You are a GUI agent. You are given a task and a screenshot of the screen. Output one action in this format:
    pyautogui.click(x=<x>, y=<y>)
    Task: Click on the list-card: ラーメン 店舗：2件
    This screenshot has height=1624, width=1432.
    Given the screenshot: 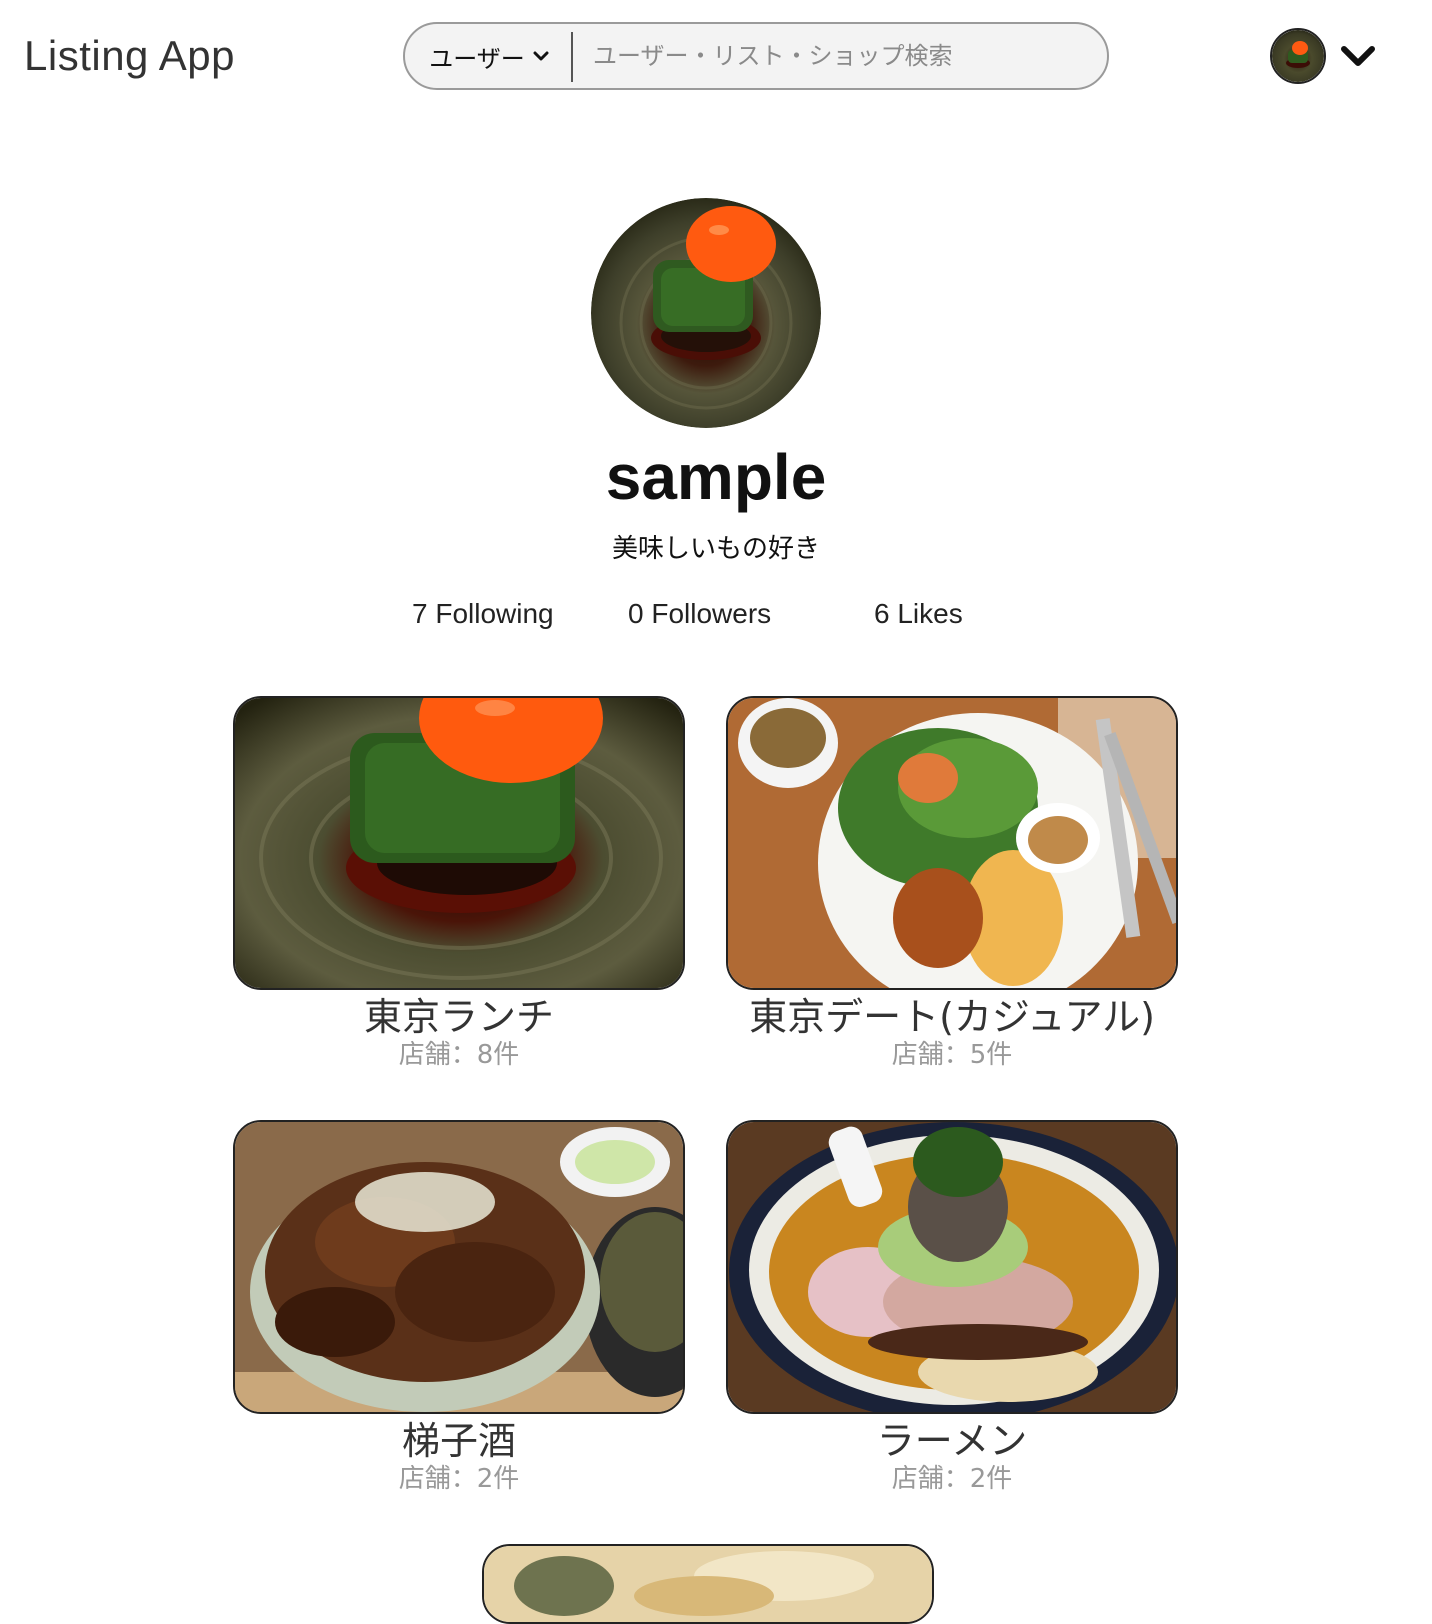 What is the action you would take?
    pyautogui.click(x=952, y=1307)
    